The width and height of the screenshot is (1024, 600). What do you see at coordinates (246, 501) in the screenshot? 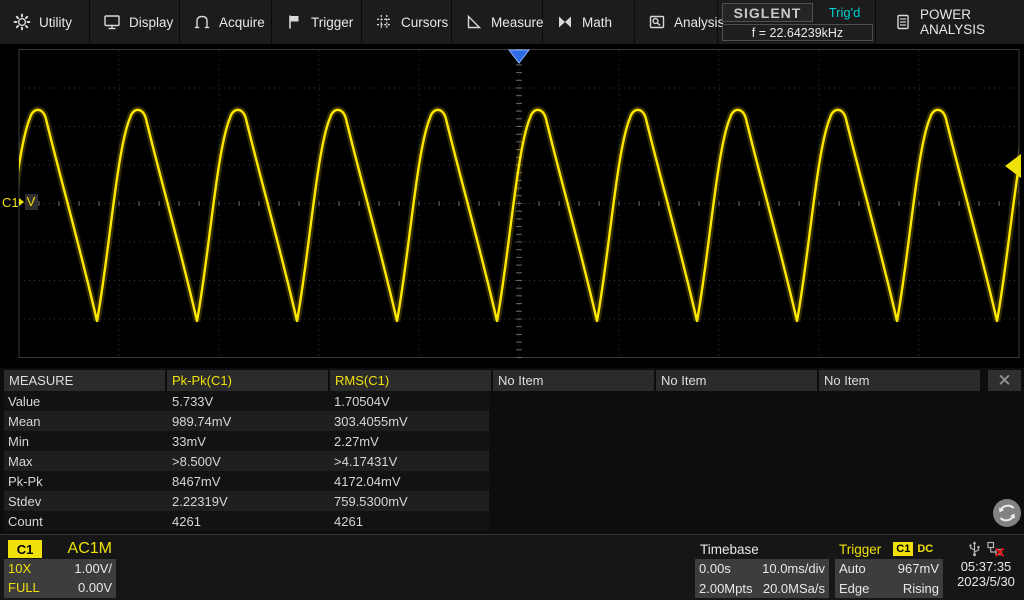
I see `table-row-stdev: Stdev 2.22319V 759.5300mV` at bounding box center [246, 501].